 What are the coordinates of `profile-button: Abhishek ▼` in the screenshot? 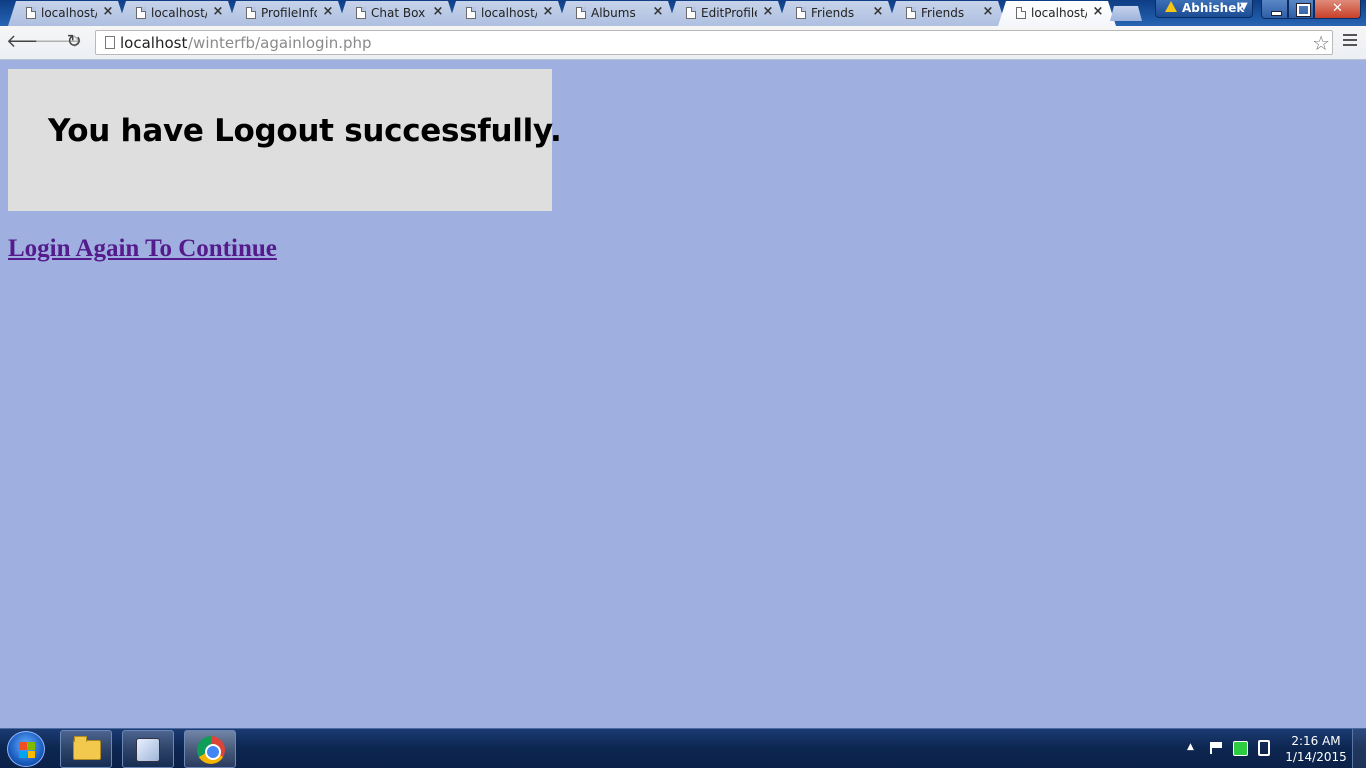 It's located at (1204, 9).